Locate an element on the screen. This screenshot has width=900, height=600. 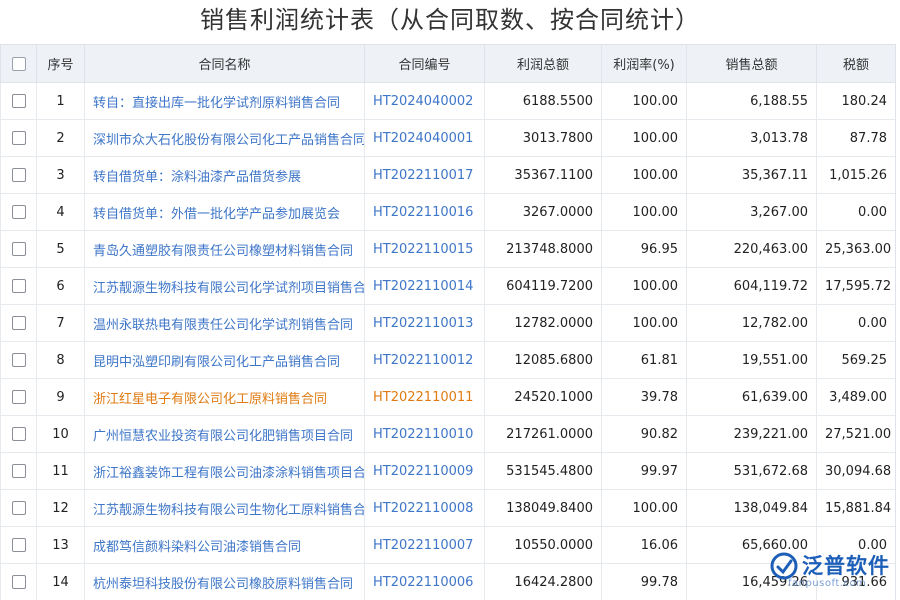
select-all-cell is located at coordinates (19, 64).